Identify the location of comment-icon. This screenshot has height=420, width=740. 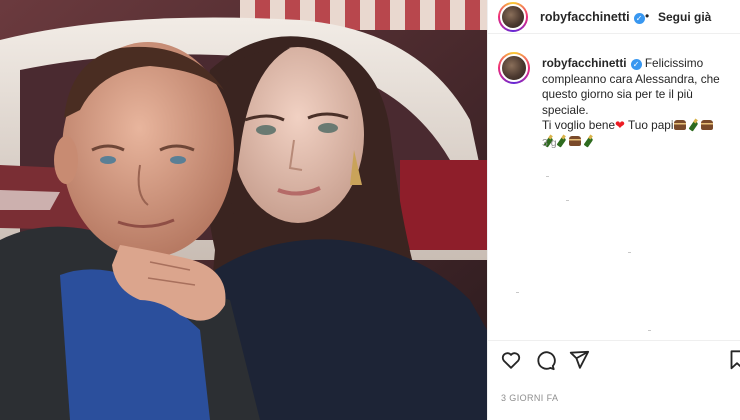
(545, 360).